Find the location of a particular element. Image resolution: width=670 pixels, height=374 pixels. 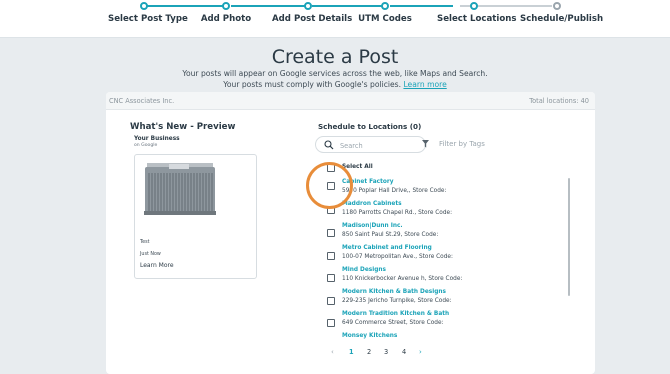

page-title: Create a Post is located at coordinates (335, 57).